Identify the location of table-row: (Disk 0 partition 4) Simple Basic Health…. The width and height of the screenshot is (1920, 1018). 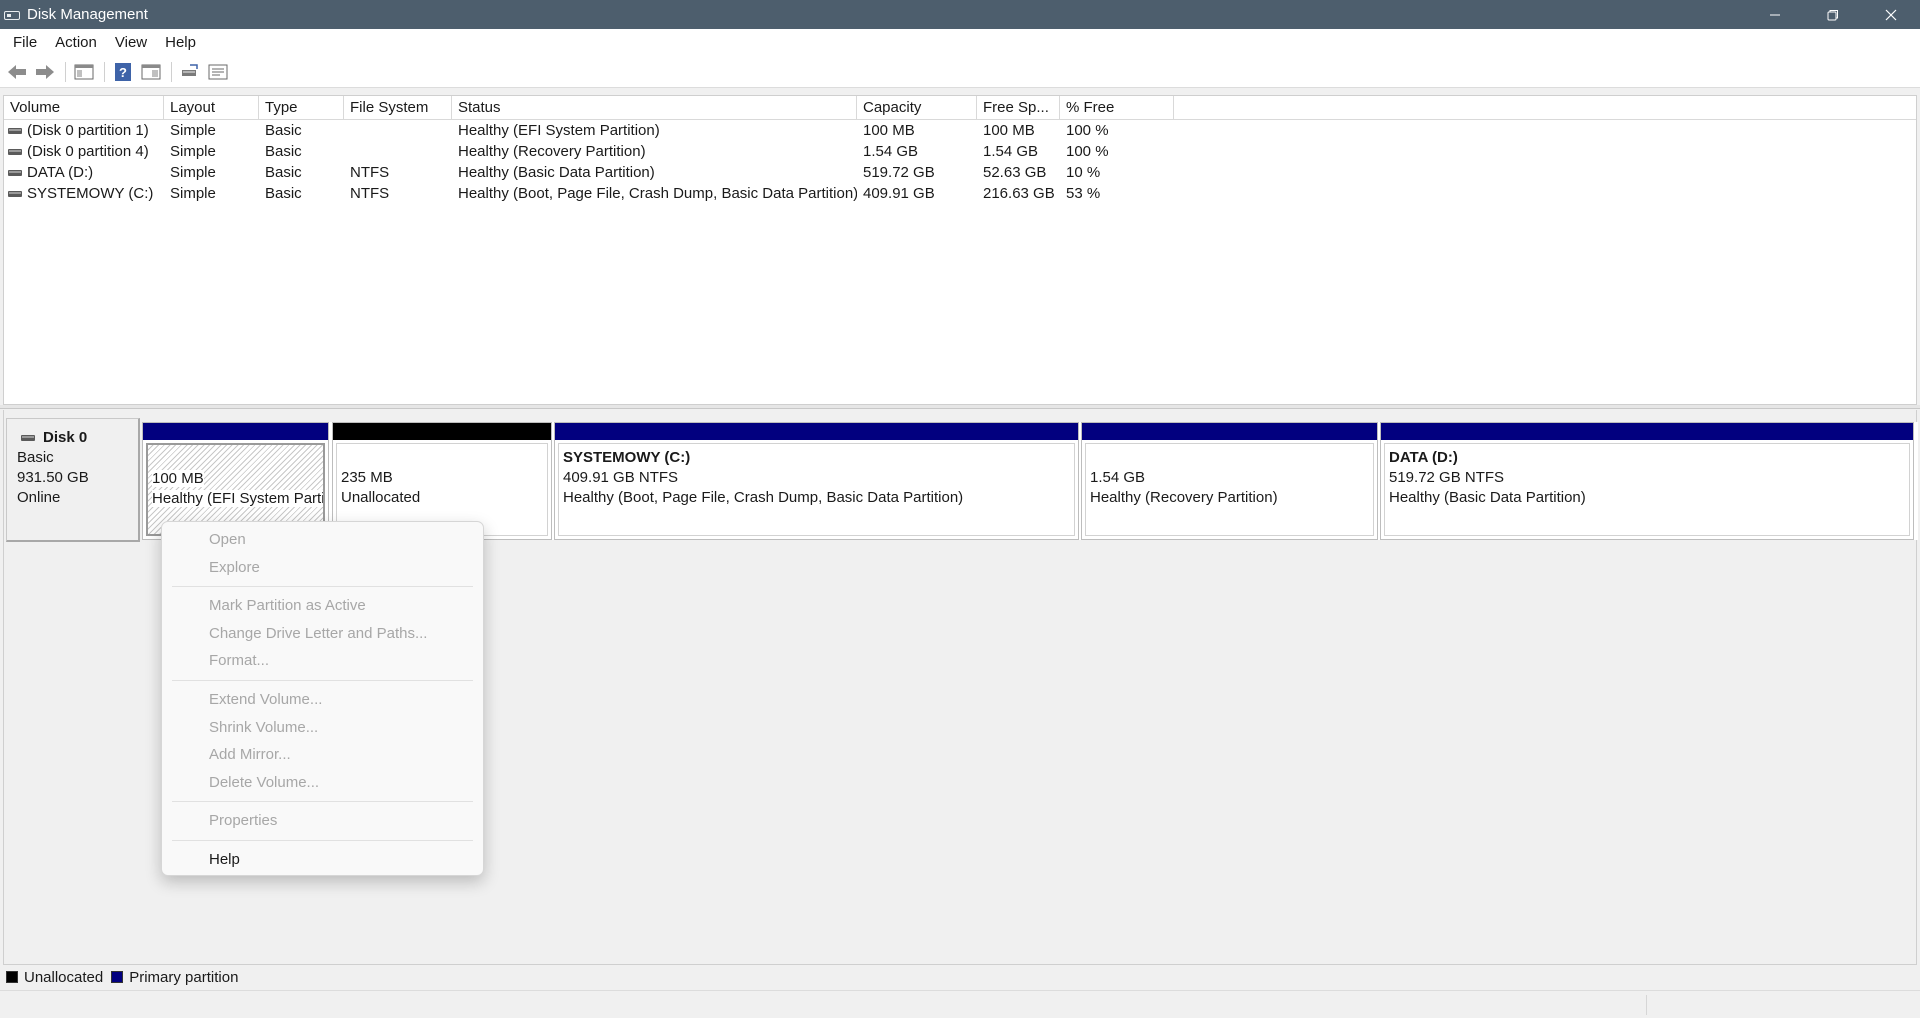
(960, 151).